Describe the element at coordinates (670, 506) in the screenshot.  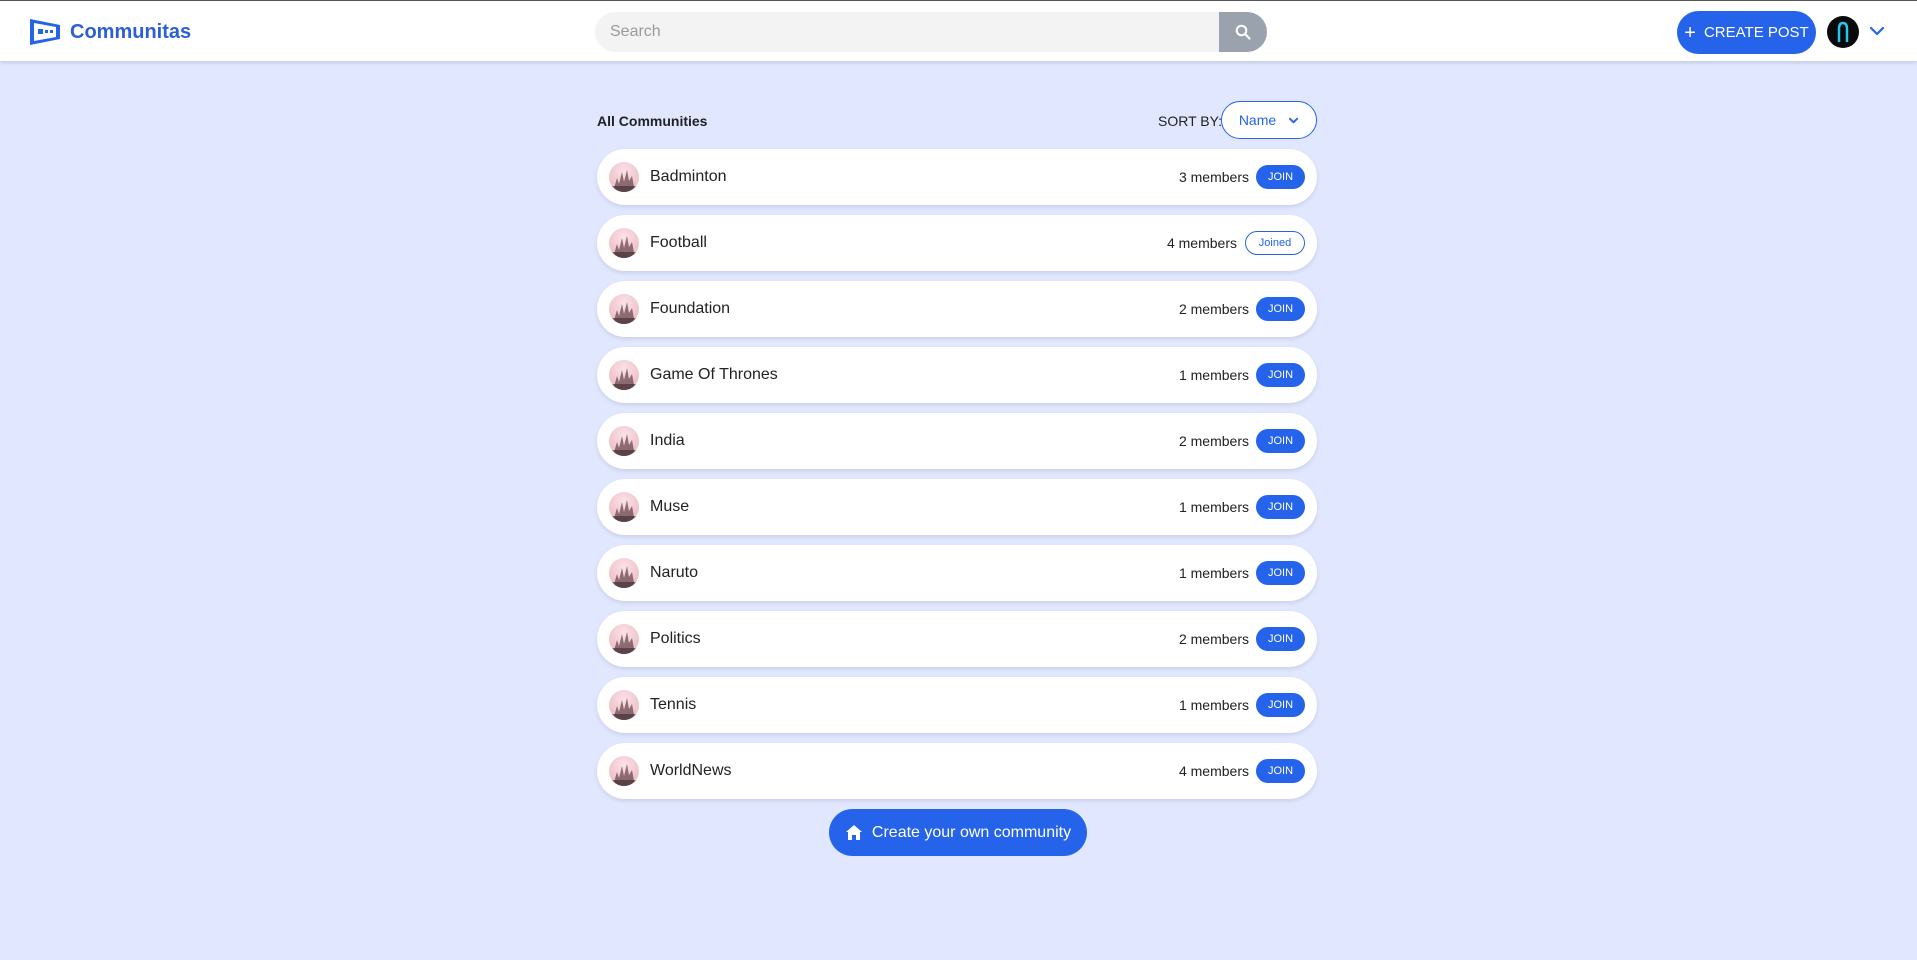
I see `community-name: Muse` at that location.